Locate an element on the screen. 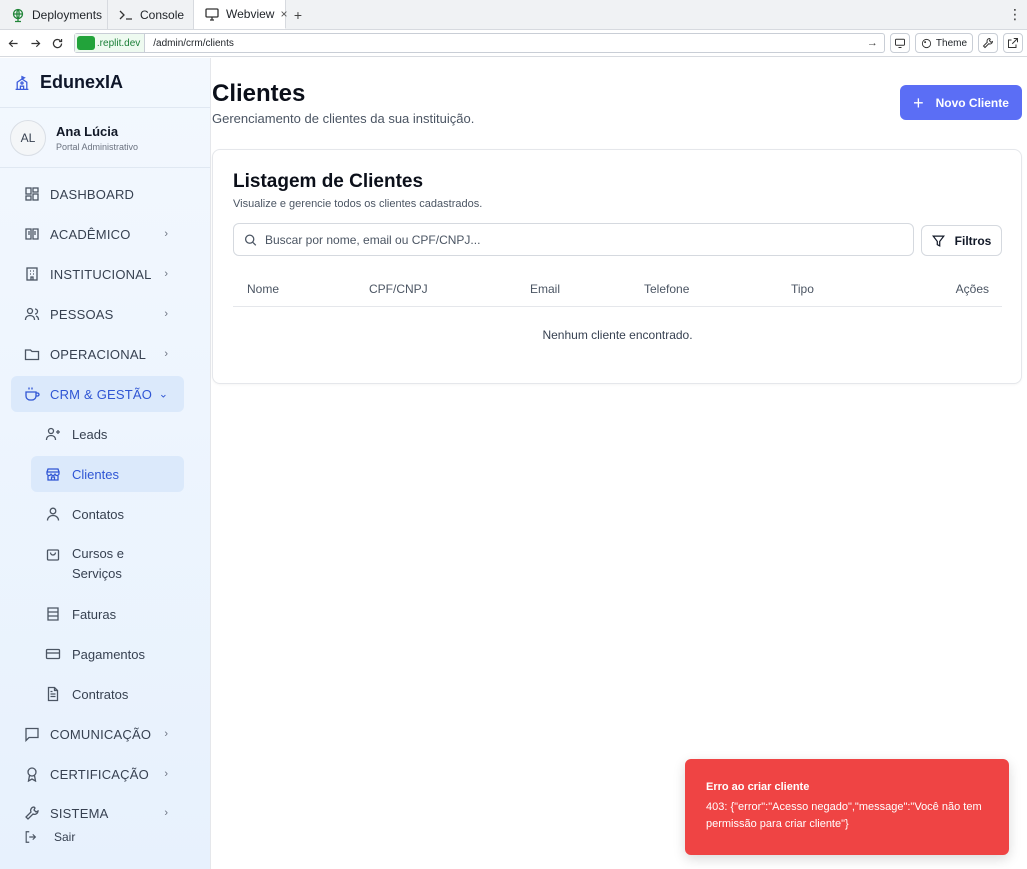 The width and height of the screenshot is (1027, 869). sidebar-subitem-faturas: Faturas is located at coordinates (107, 614).